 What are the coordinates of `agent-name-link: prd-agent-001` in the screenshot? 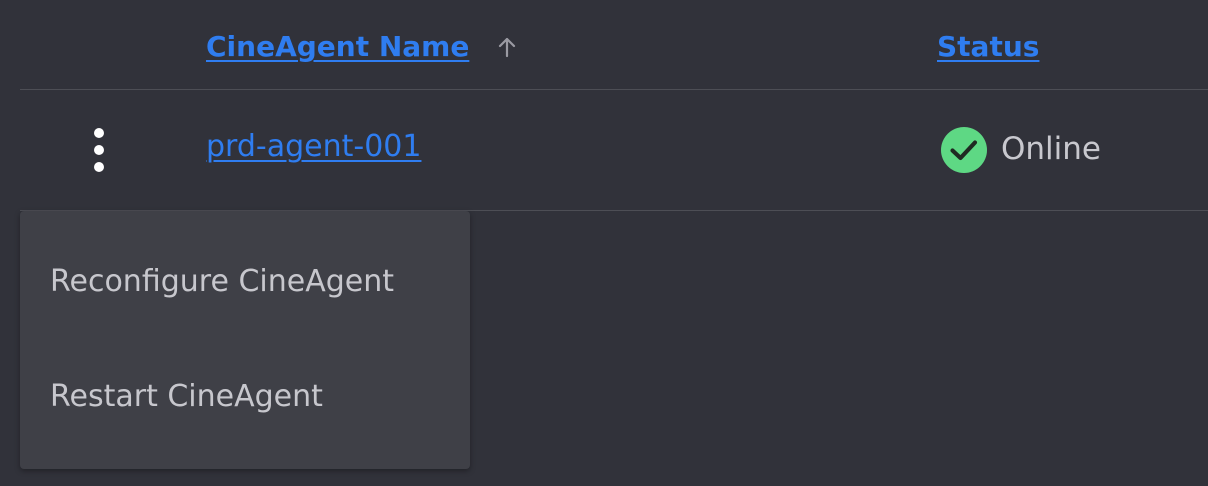 It's located at (313, 147).